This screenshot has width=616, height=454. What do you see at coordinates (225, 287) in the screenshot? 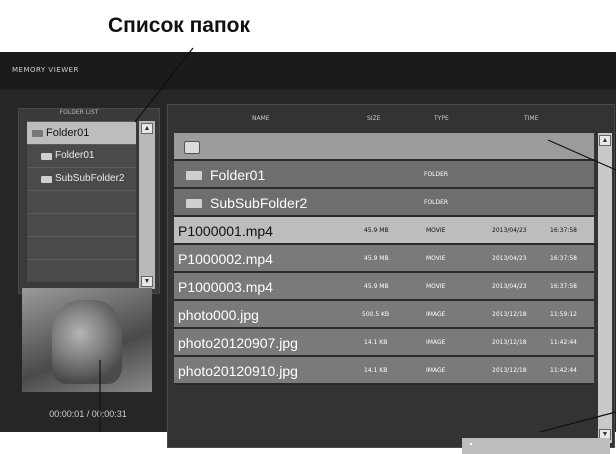
I see `file-name: P1000003.mp4` at bounding box center [225, 287].